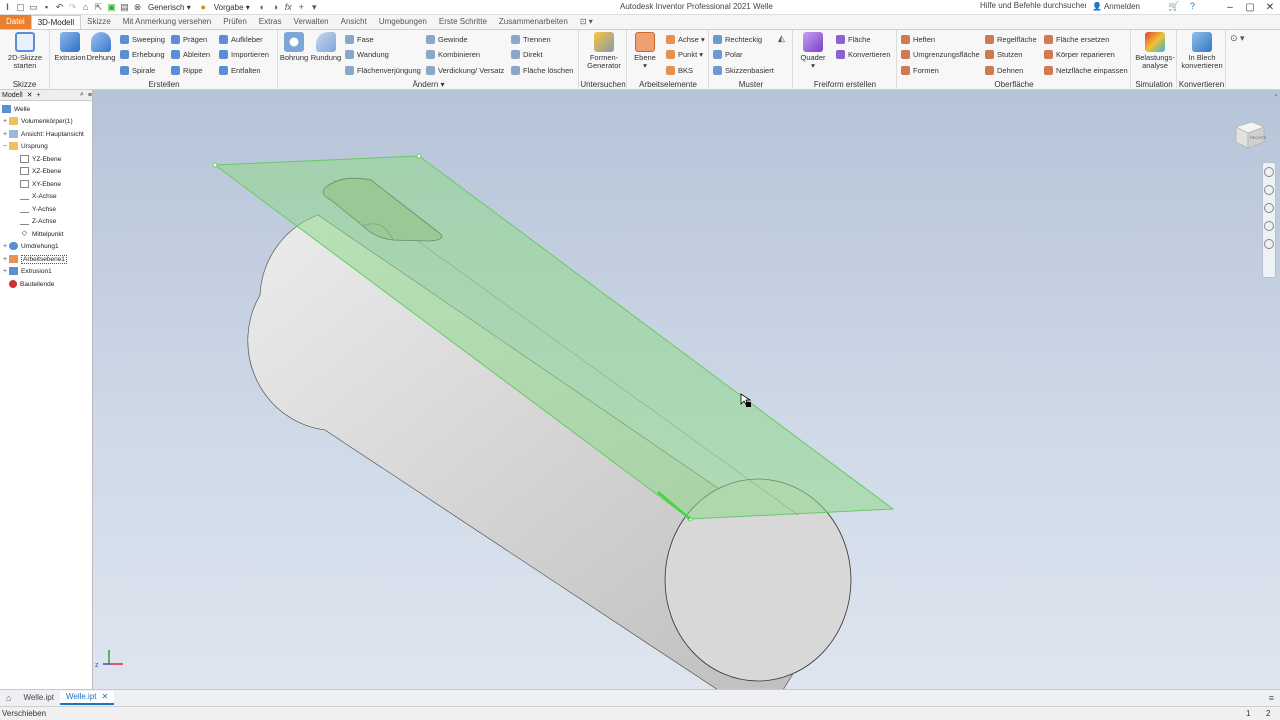 This screenshot has width=1280, height=720. What do you see at coordinates (1269, 226) in the screenshot?
I see `orbit-icon` at bounding box center [1269, 226].